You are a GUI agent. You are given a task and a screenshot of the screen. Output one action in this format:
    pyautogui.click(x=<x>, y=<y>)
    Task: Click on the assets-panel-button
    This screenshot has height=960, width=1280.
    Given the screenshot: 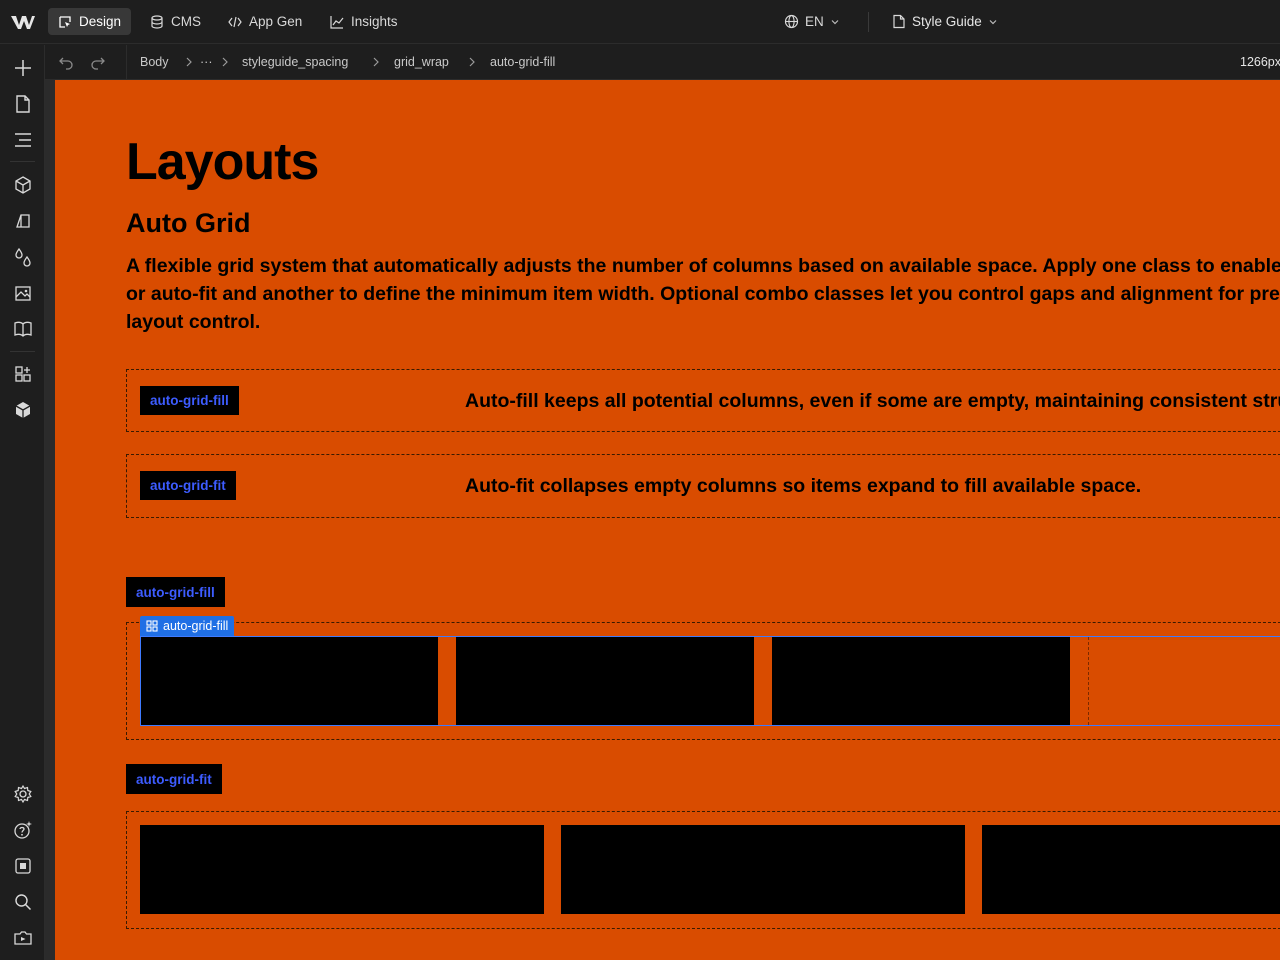 What is the action you would take?
    pyautogui.click(x=23, y=293)
    